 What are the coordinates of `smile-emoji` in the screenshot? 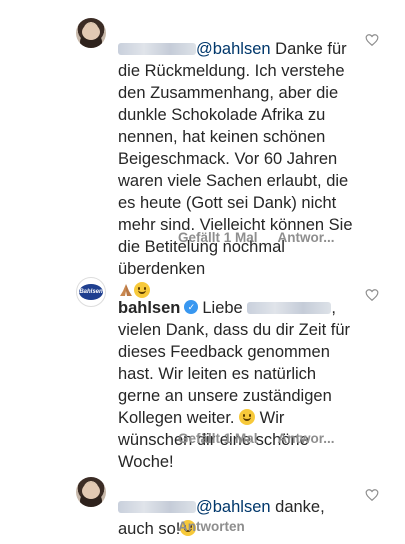 It's located at (247, 417).